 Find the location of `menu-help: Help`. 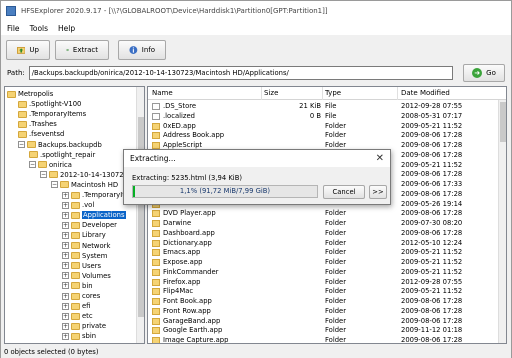

menu-help: Help is located at coordinates (66, 28).